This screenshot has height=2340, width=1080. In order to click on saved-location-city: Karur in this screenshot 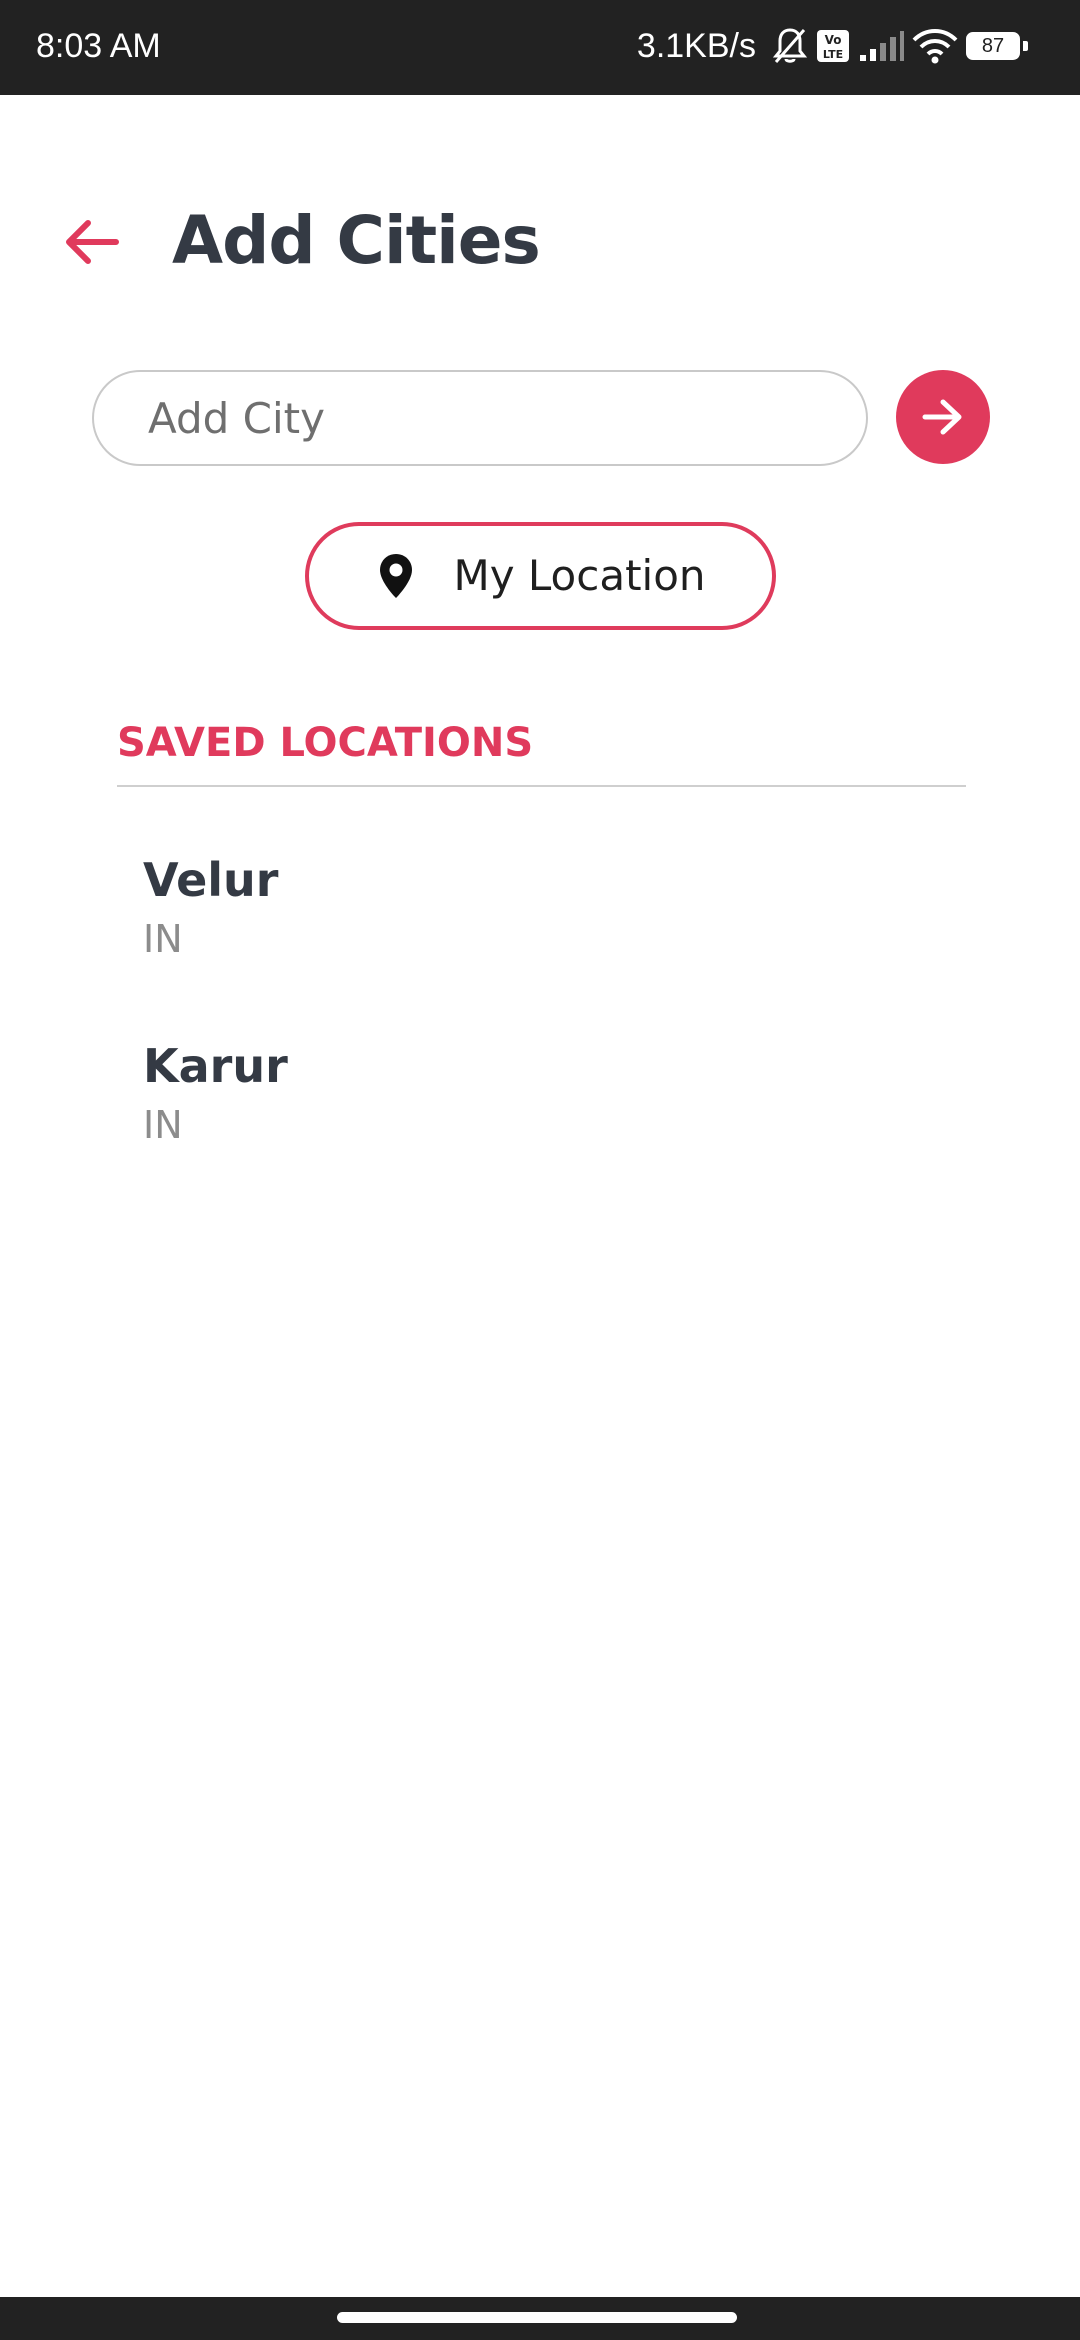, I will do `click(215, 1066)`.